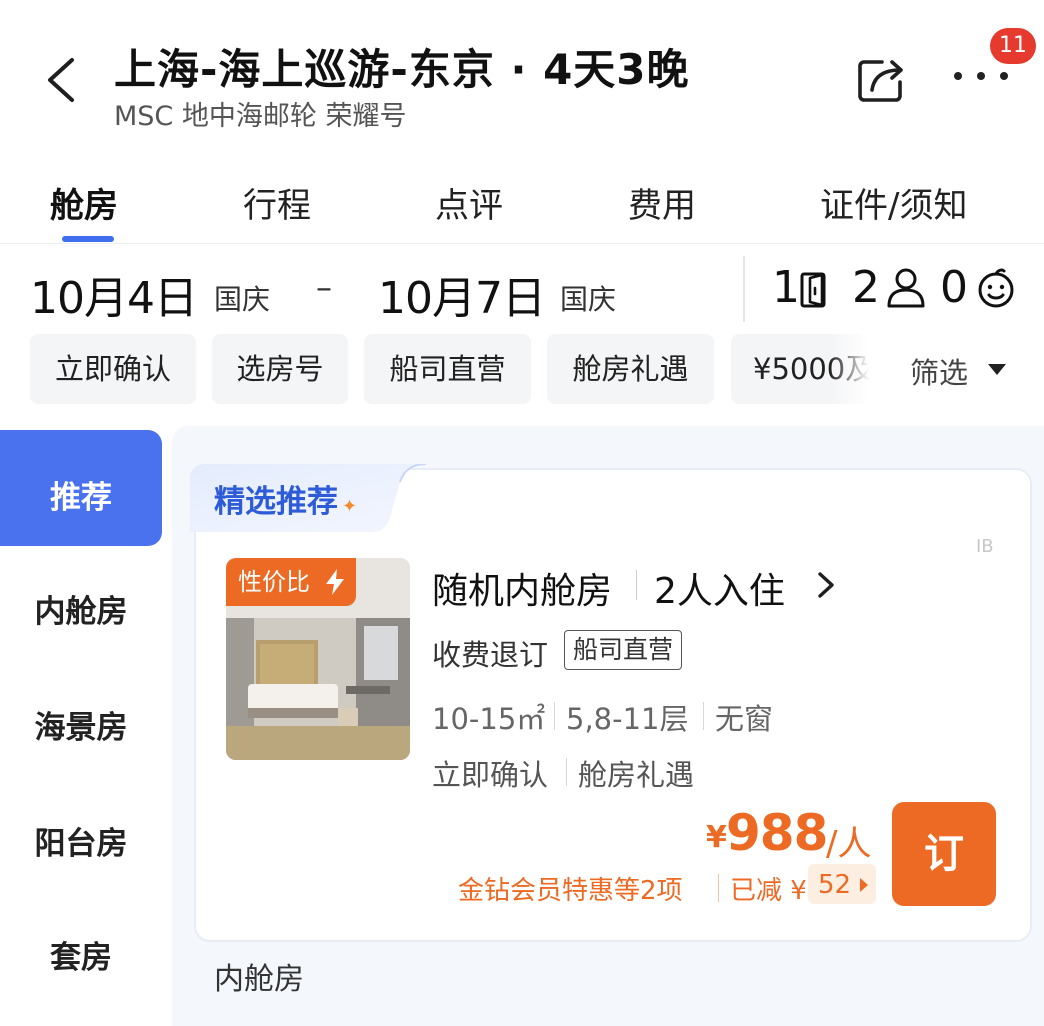 The image size is (1044, 1026). I want to click on share-icon, so click(880, 81).